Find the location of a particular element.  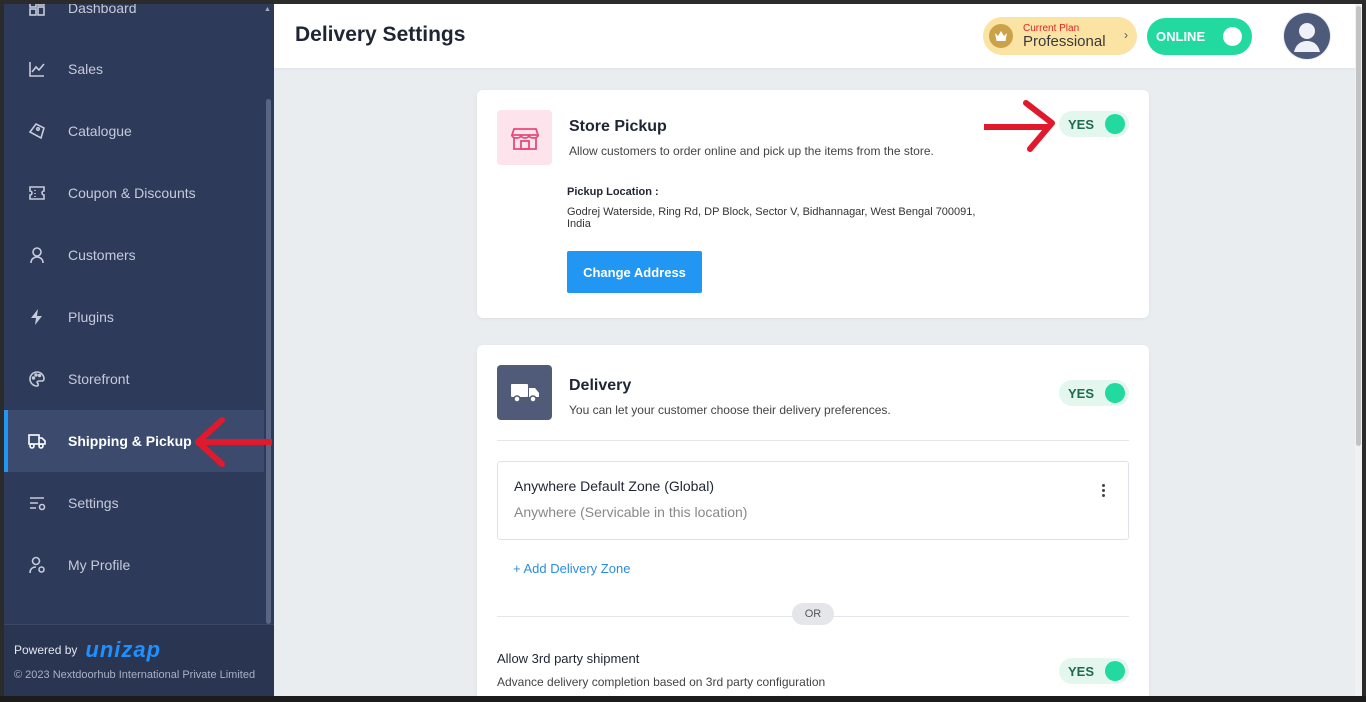

annotation-arrow-right-icon is located at coordinates (1019, 126).